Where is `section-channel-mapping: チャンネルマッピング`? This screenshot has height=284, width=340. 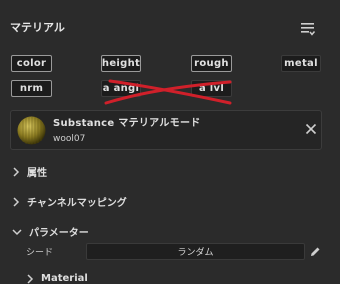
section-channel-mapping: チャンネルマッピング is located at coordinates (69, 201).